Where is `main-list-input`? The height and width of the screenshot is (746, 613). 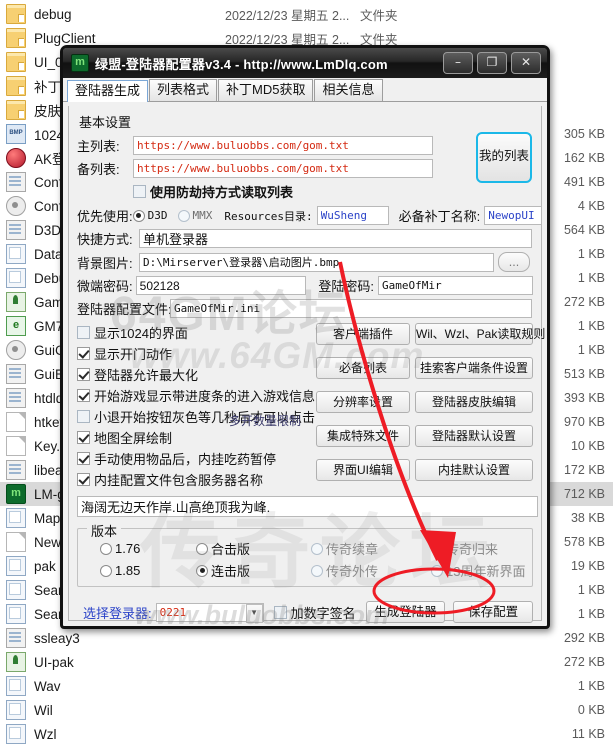
main-list-input is located at coordinates (283, 145).